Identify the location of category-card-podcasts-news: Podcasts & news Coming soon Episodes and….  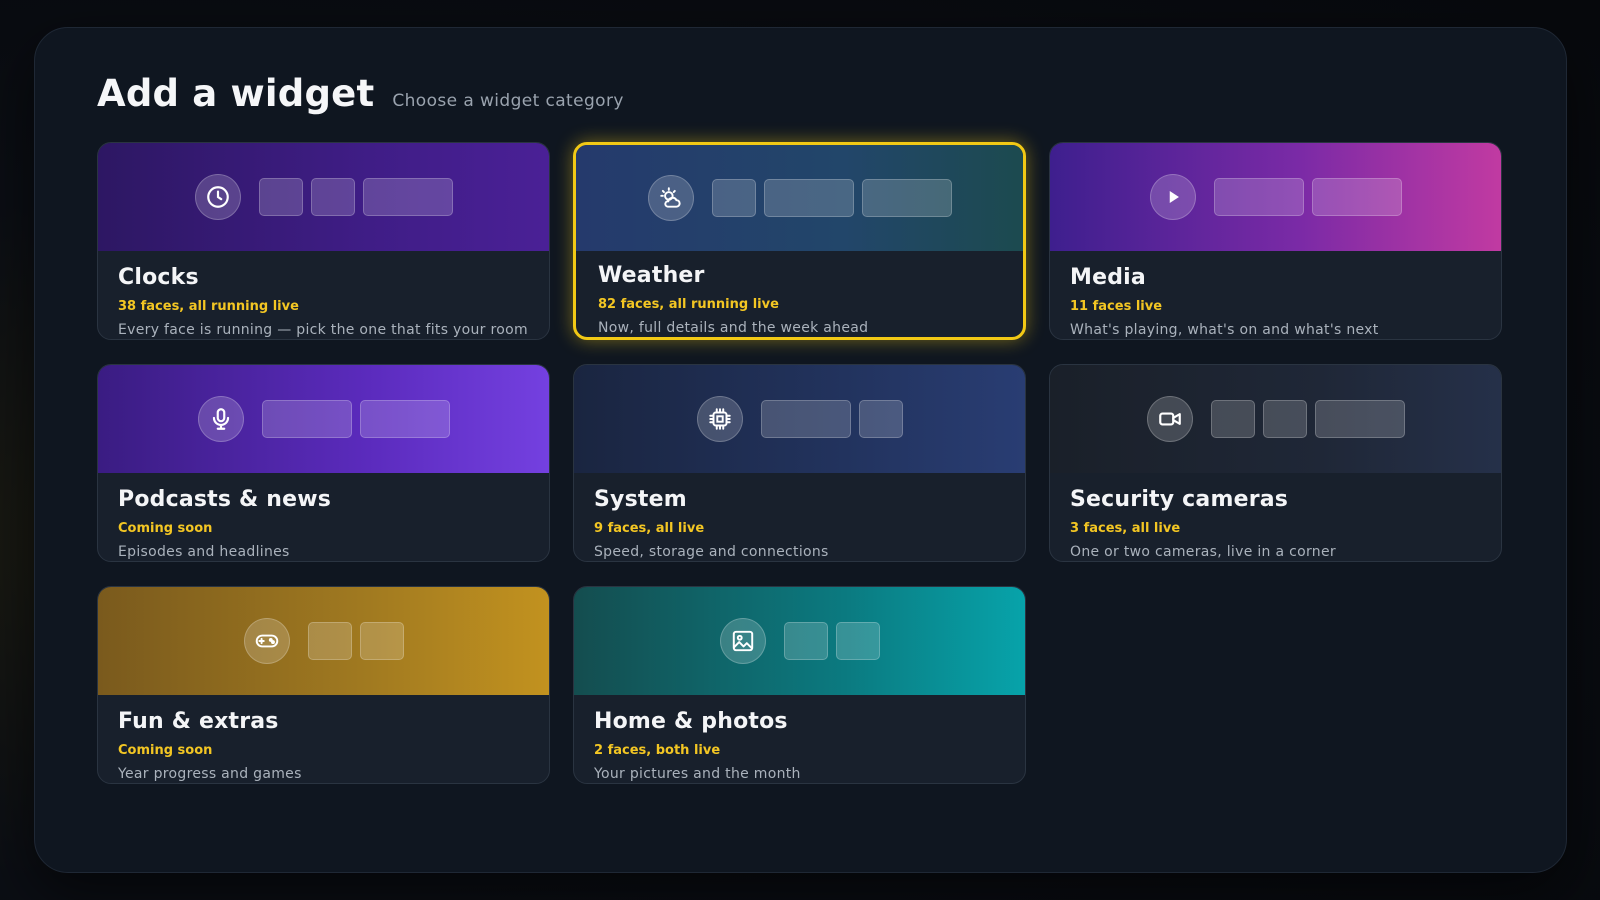
(323, 463).